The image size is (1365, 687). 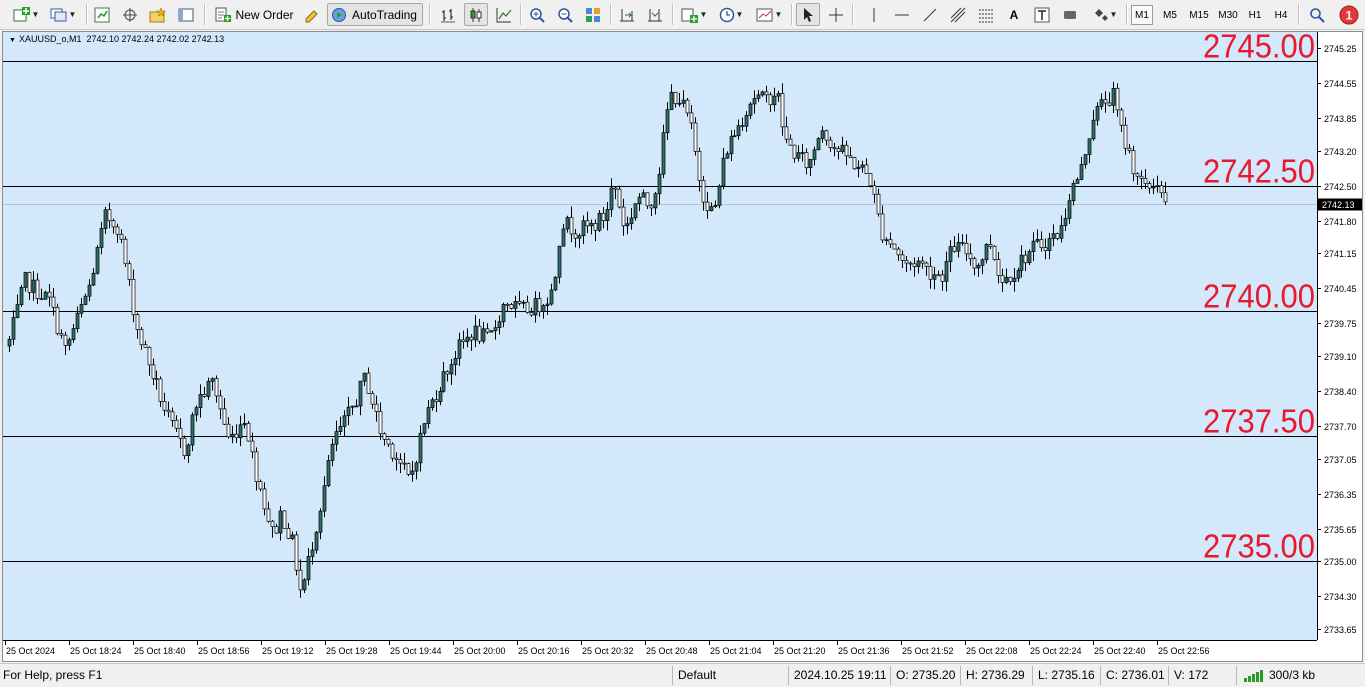 What do you see at coordinates (1070, 14) in the screenshot?
I see `arrow-sign-button` at bounding box center [1070, 14].